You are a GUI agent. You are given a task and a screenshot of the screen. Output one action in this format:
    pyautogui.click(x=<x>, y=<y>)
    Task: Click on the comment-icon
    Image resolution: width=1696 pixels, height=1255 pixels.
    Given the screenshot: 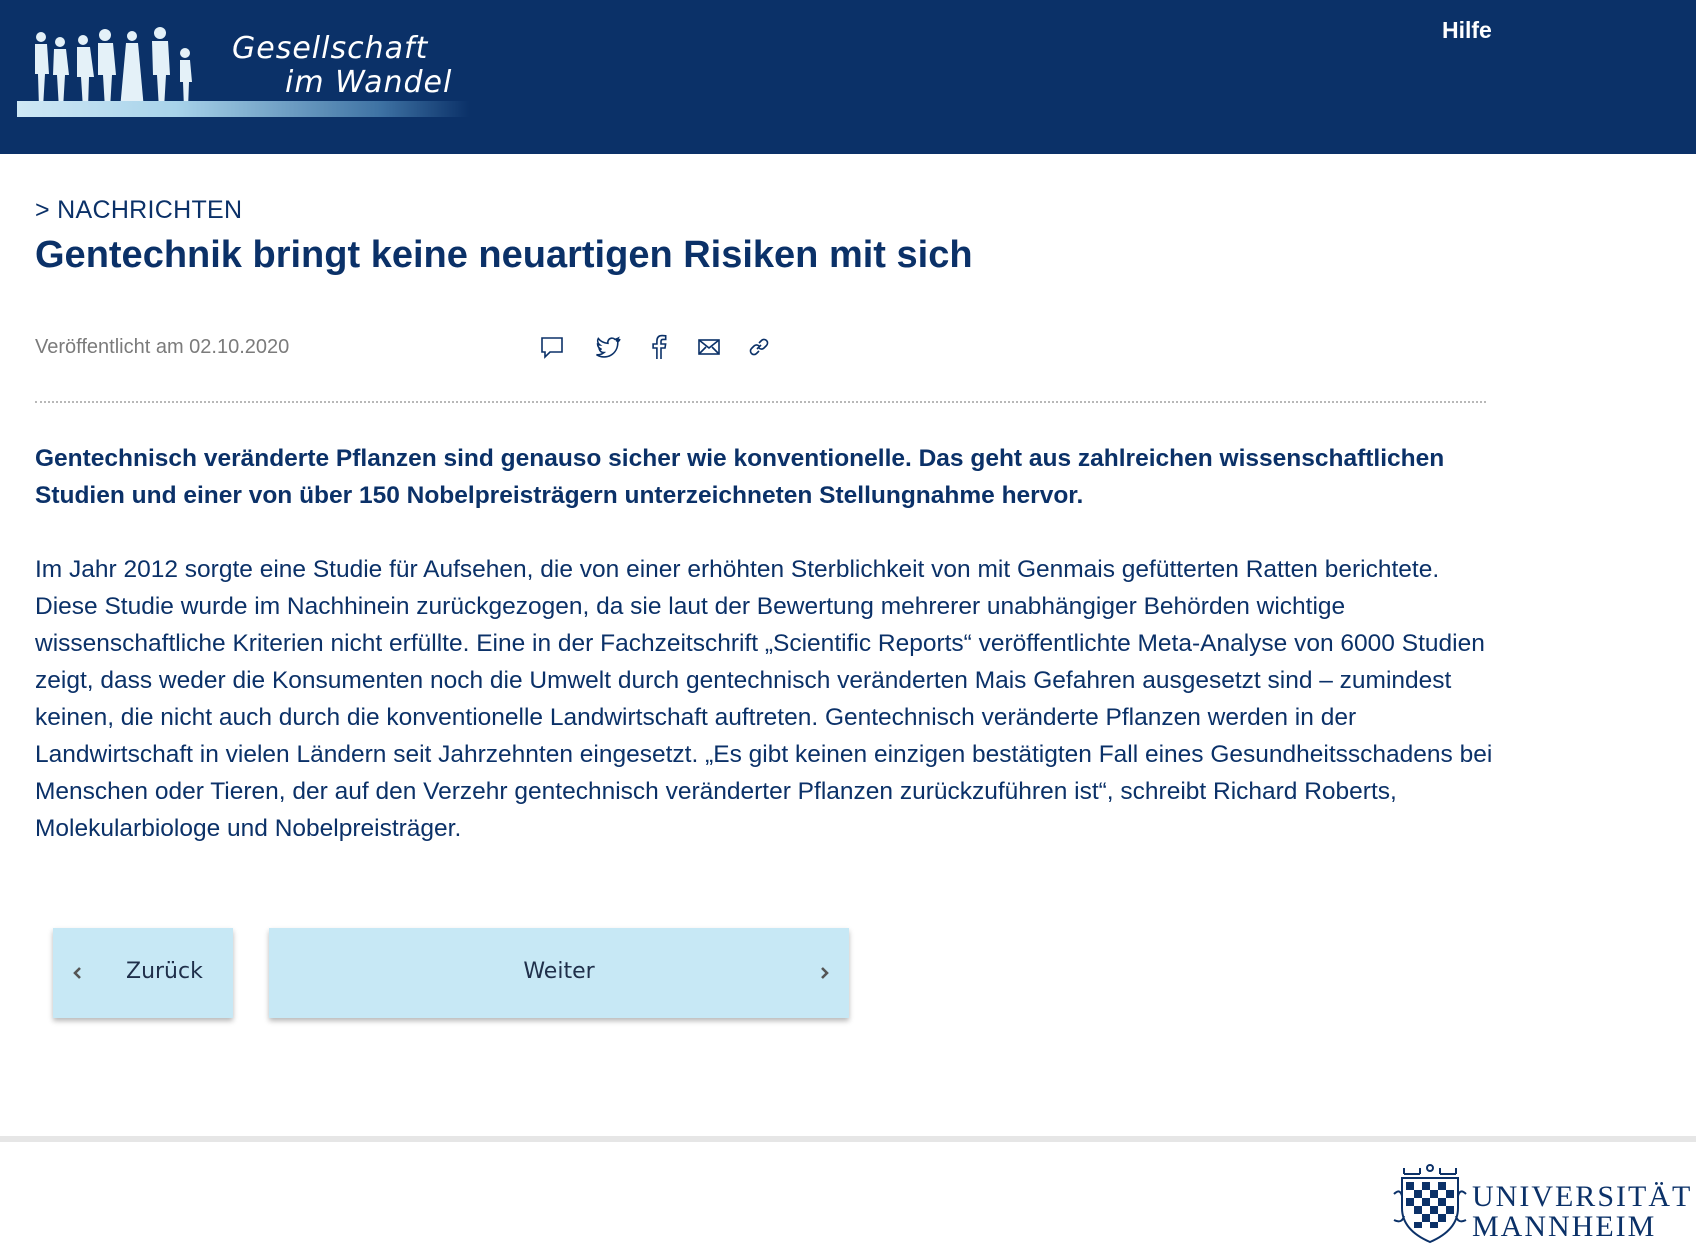 What is the action you would take?
    pyautogui.click(x=552, y=347)
    